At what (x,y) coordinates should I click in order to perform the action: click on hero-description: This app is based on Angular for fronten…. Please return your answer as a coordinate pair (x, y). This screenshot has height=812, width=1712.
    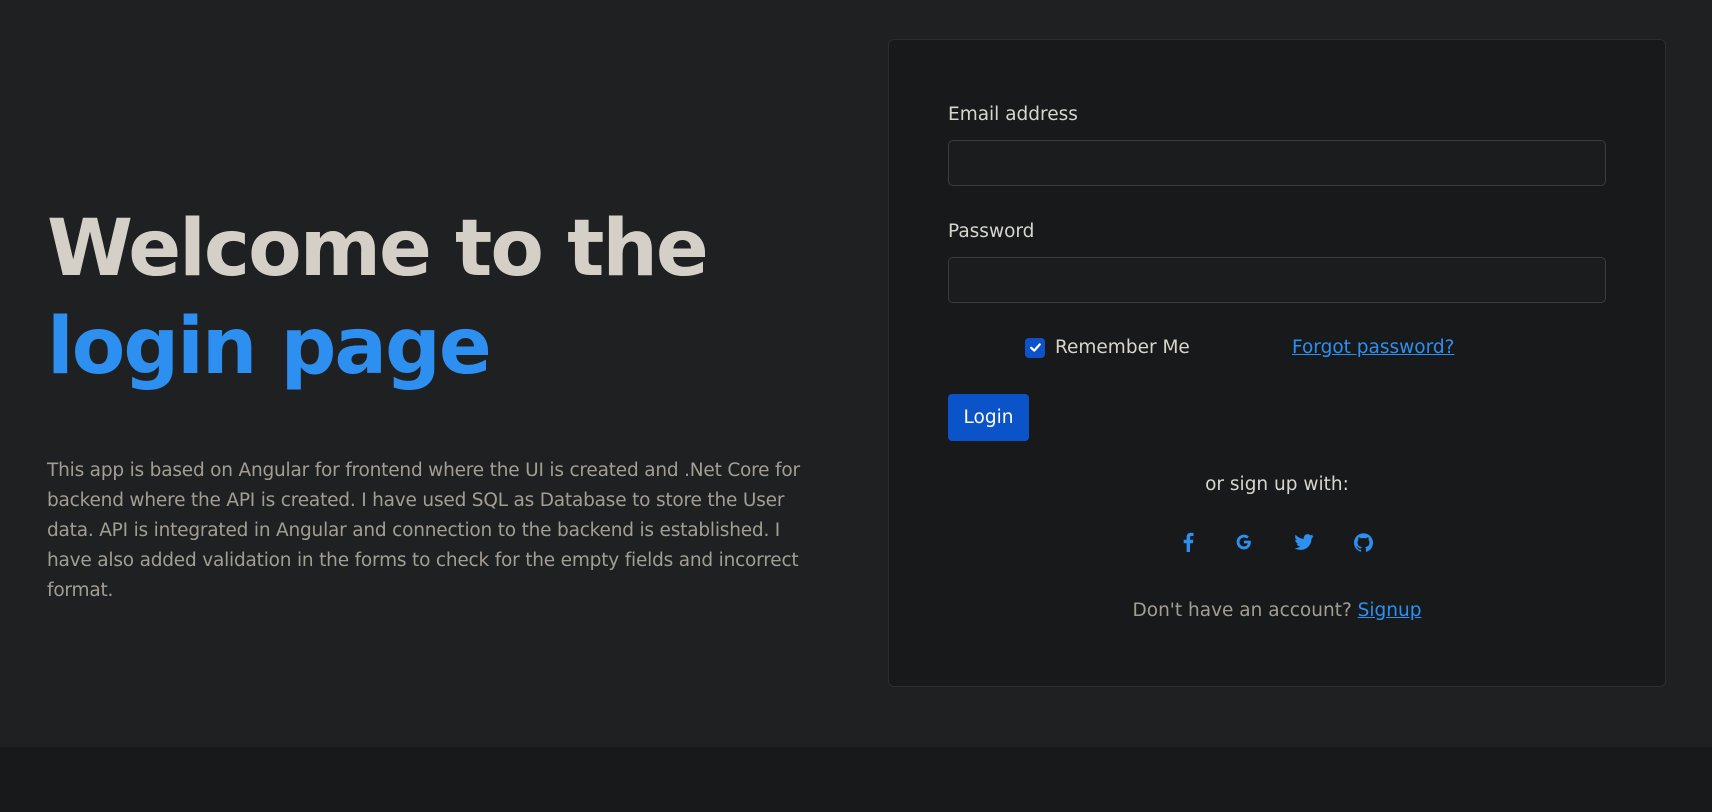
    Looking at the image, I should click on (423, 530).